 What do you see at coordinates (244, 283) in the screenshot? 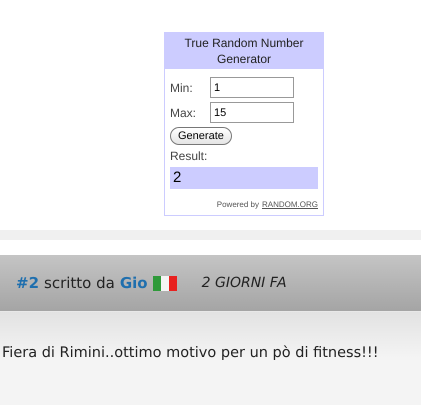
I see `comment-time: 2 GIORNI FA` at bounding box center [244, 283].